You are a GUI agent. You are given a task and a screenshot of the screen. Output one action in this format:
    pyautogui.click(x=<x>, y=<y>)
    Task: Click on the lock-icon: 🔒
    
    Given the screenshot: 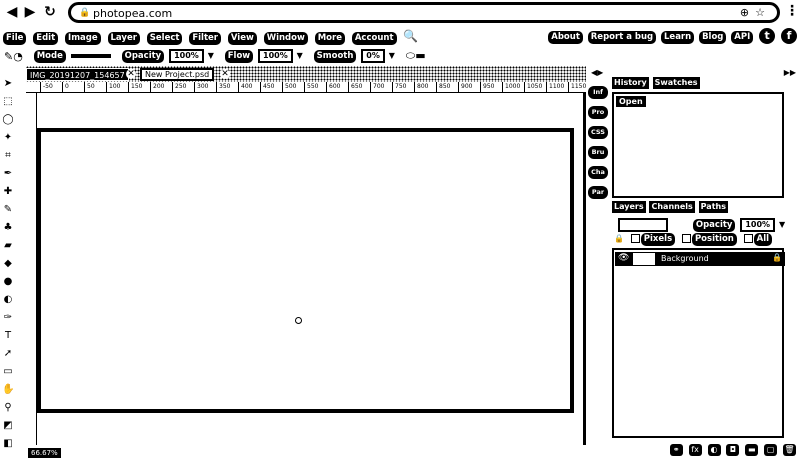 What is the action you would take?
    pyautogui.click(x=619, y=238)
    